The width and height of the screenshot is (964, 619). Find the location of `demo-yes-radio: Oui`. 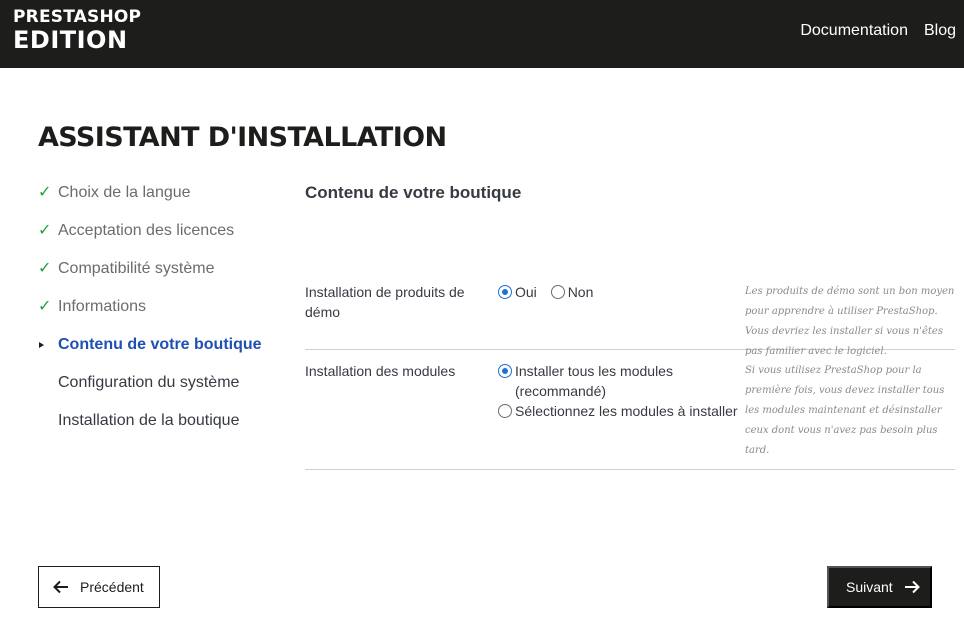

demo-yes-radio: Oui is located at coordinates (517, 292).